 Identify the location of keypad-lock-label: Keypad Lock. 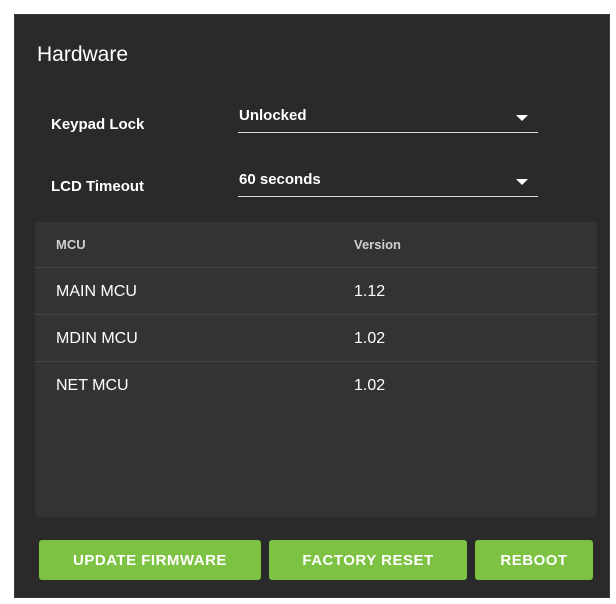
(98, 124).